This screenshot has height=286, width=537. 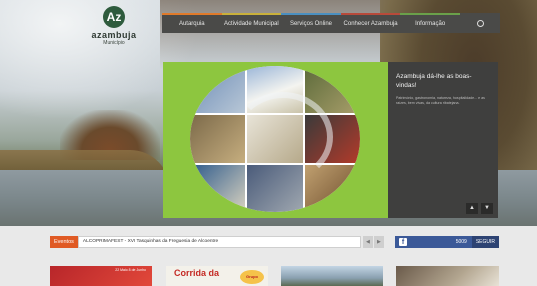 What do you see at coordinates (367, 242) in the screenshot?
I see `events-prev-button: ◀` at bounding box center [367, 242].